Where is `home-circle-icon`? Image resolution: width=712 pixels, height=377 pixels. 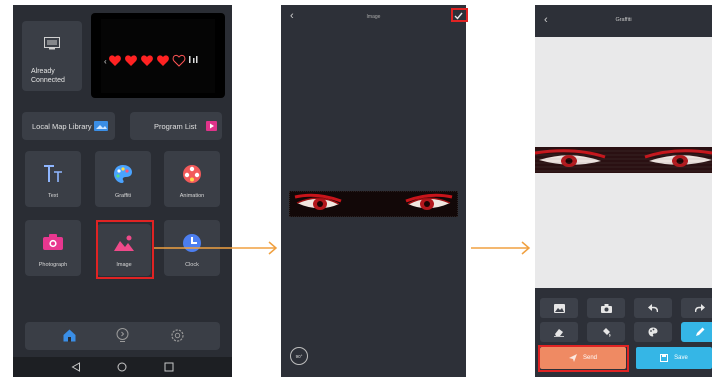 home-circle-icon is located at coordinates (122, 367).